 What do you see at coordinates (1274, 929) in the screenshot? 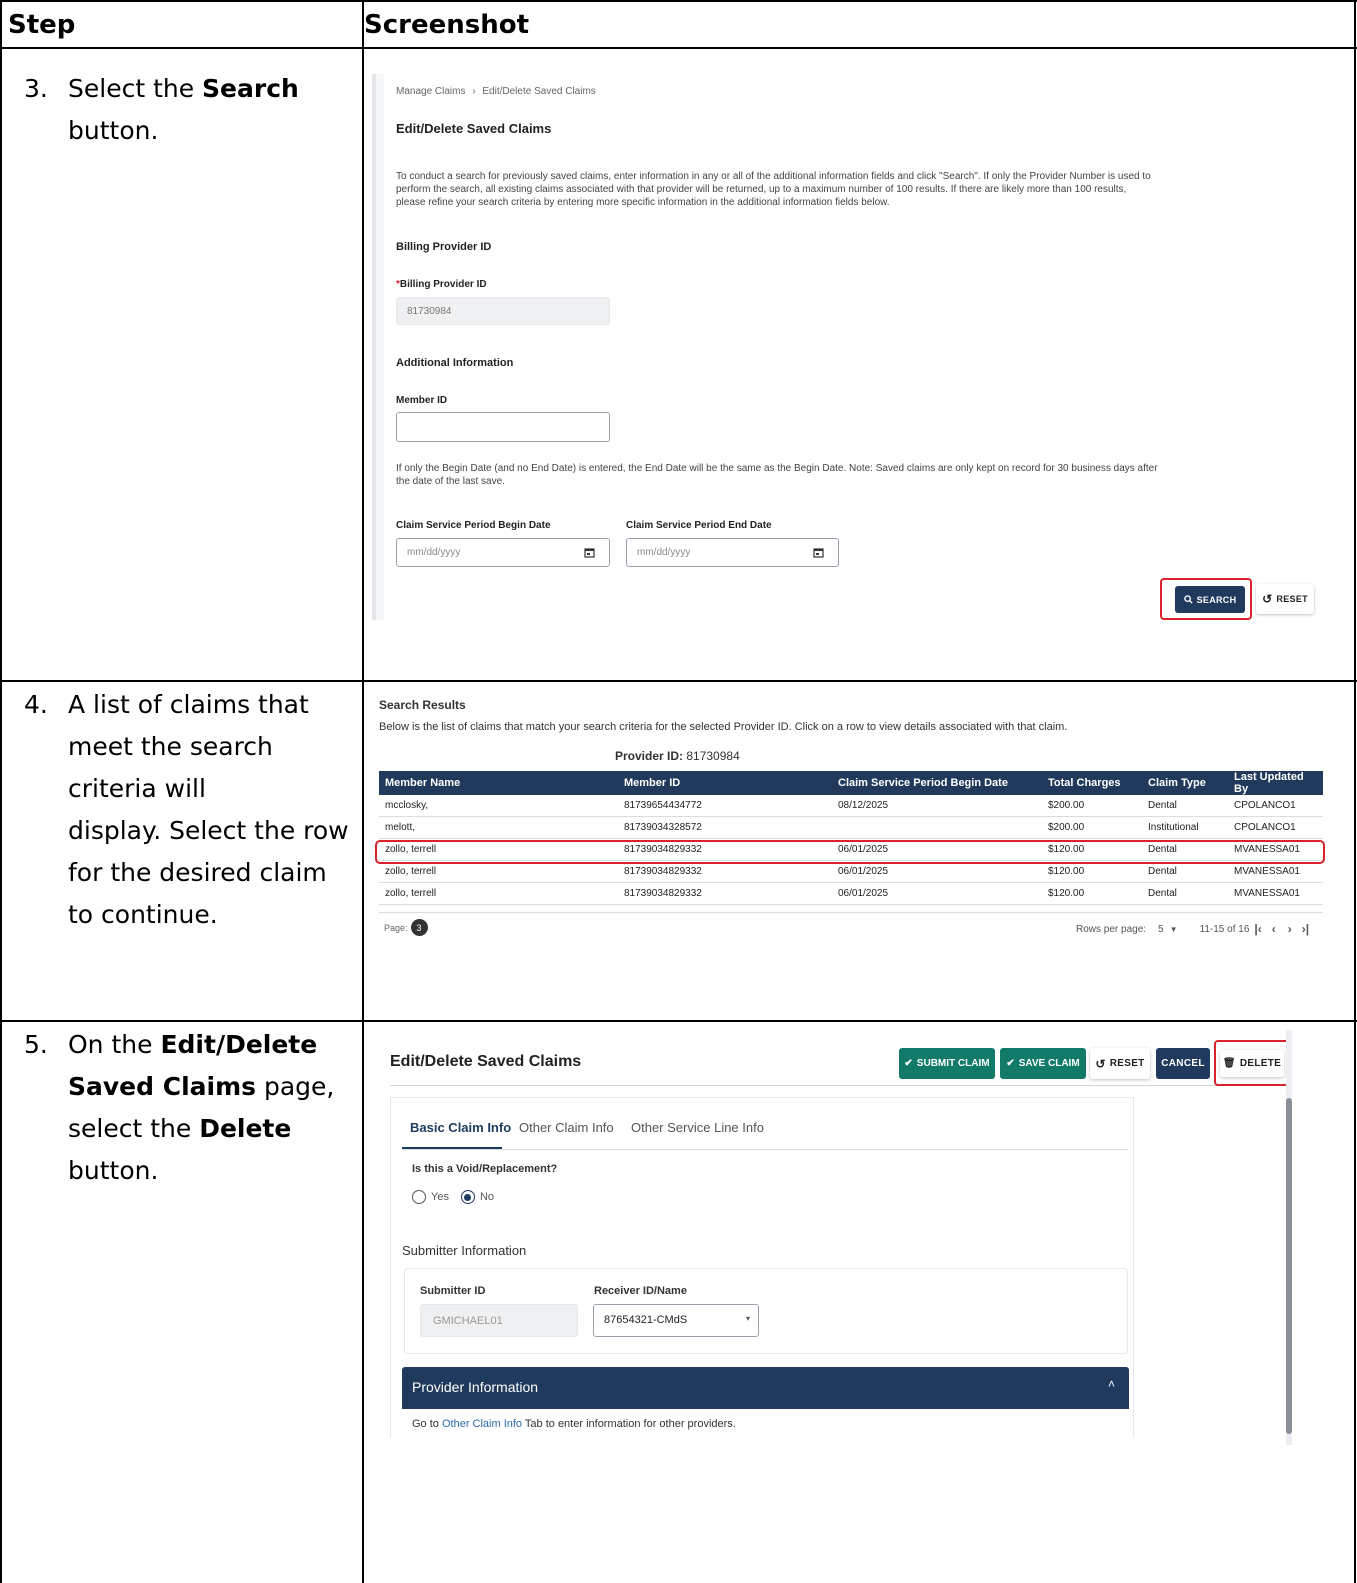
I see `previous-page-icon: ‹` at bounding box center [1274, 929].